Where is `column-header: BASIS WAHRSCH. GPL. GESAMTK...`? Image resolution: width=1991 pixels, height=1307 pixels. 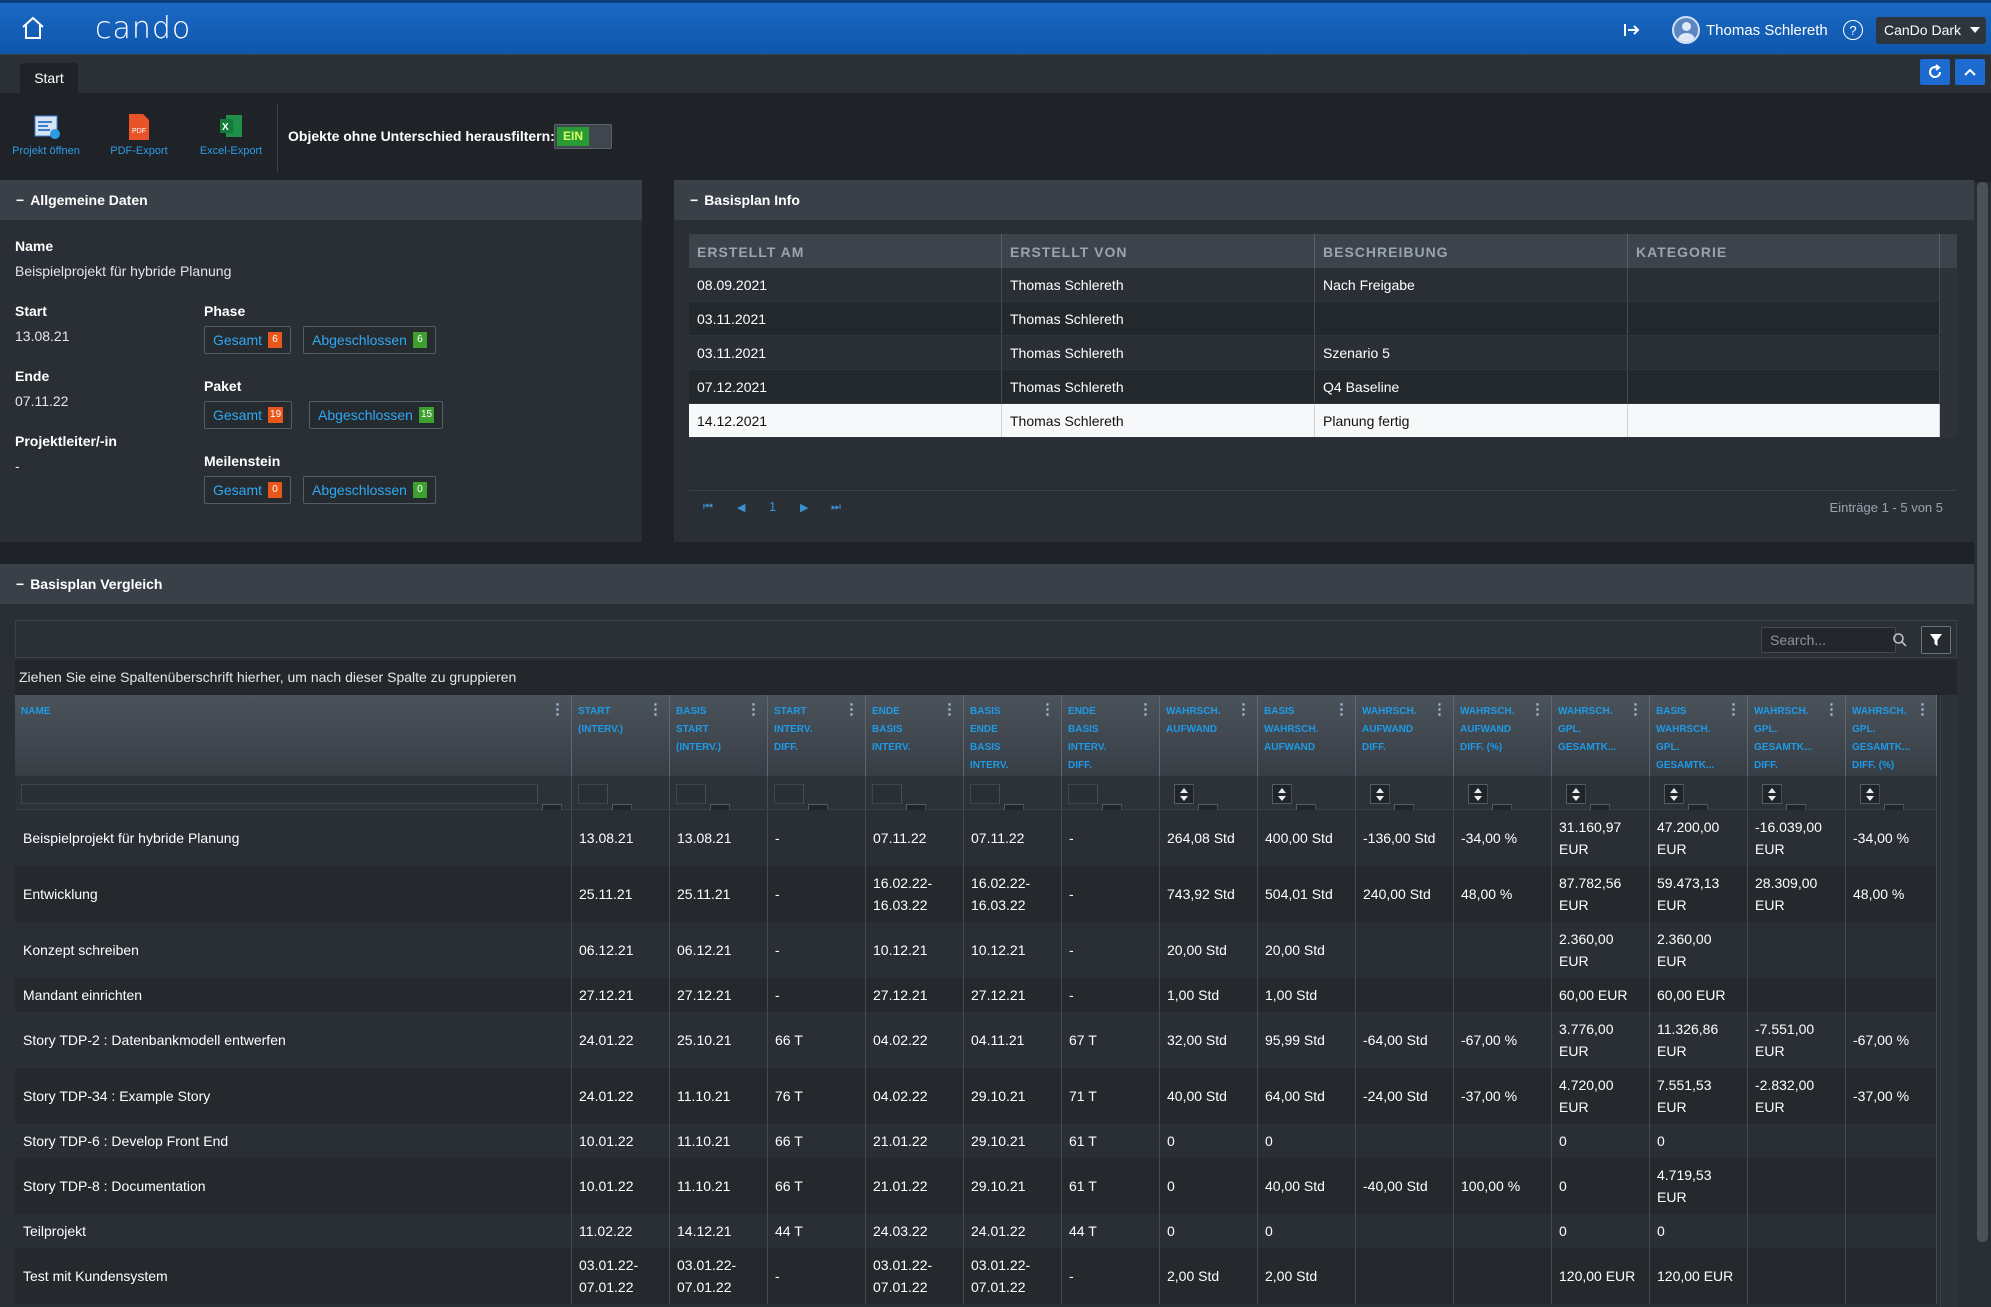 column-header: BASIS WAHRSCH. GPL. GESAMTK... is located at coordinates (1699, 735).